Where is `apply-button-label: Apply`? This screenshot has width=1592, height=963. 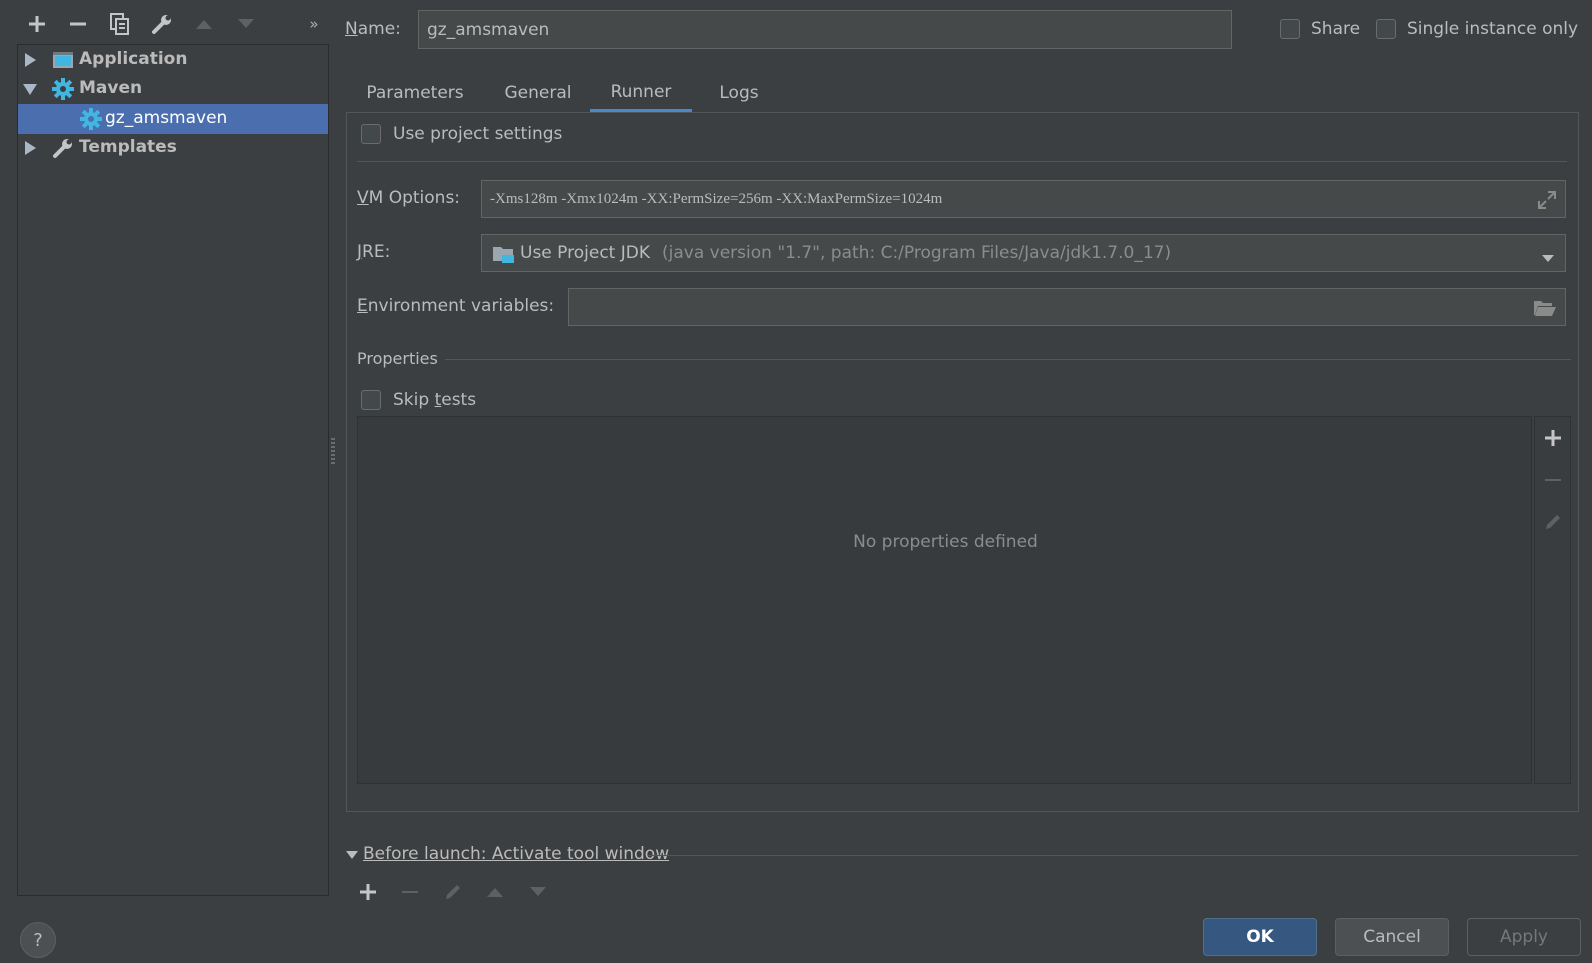 apply-button-label: Apply is located at coordinates (1524, 937).